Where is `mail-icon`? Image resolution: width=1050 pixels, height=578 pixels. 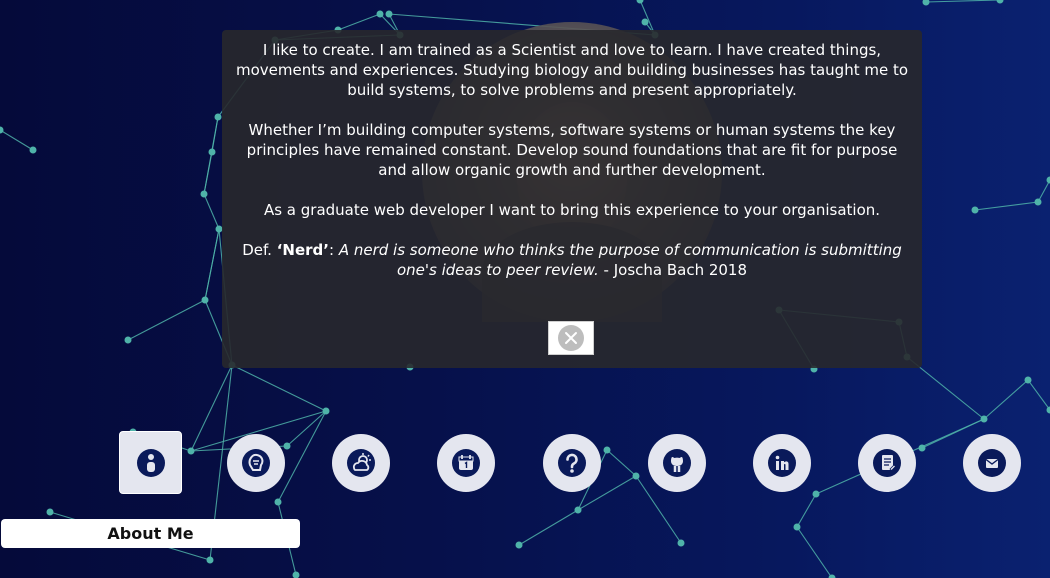
mail-icon is located at coordinates (992, 463).